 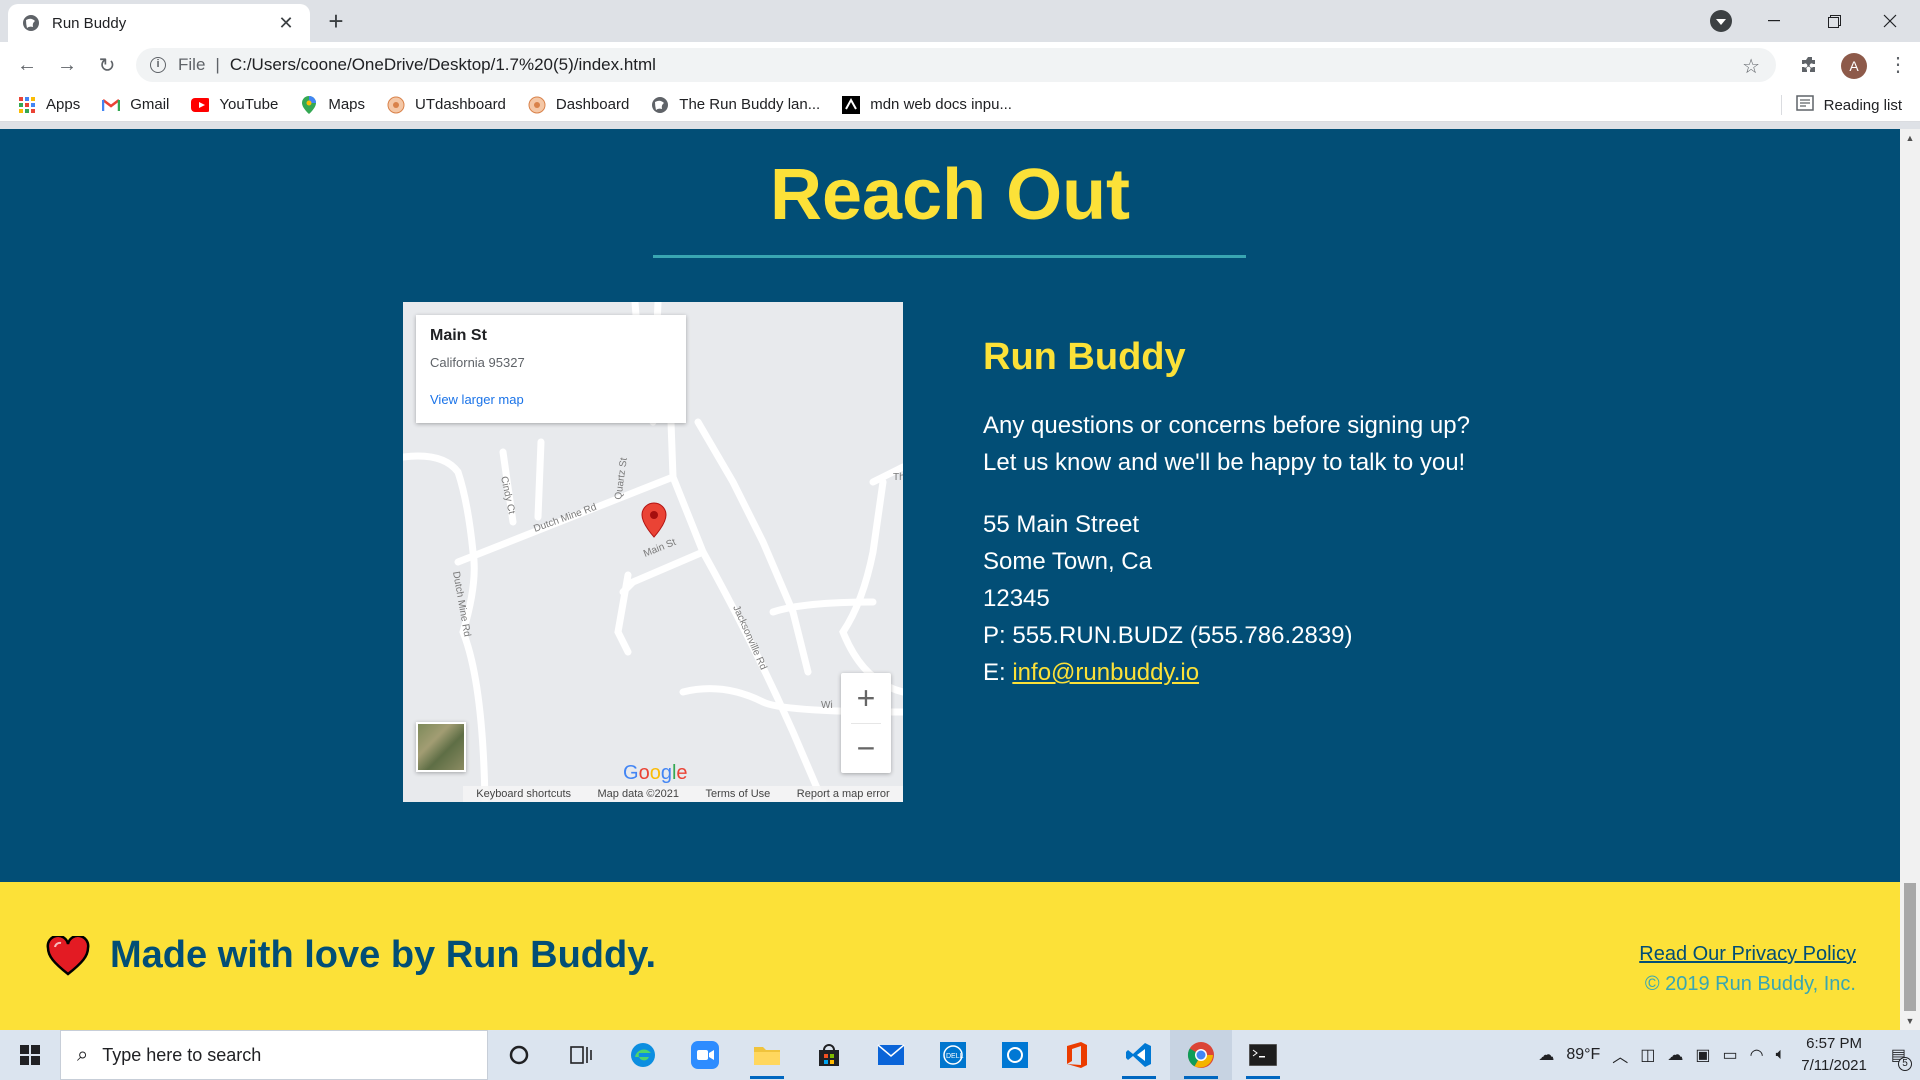 What do you see at coordinates (135, 105) in the screenshot?
I see `bookmark-gmail: Gmail` at bounding box center [135, 105].